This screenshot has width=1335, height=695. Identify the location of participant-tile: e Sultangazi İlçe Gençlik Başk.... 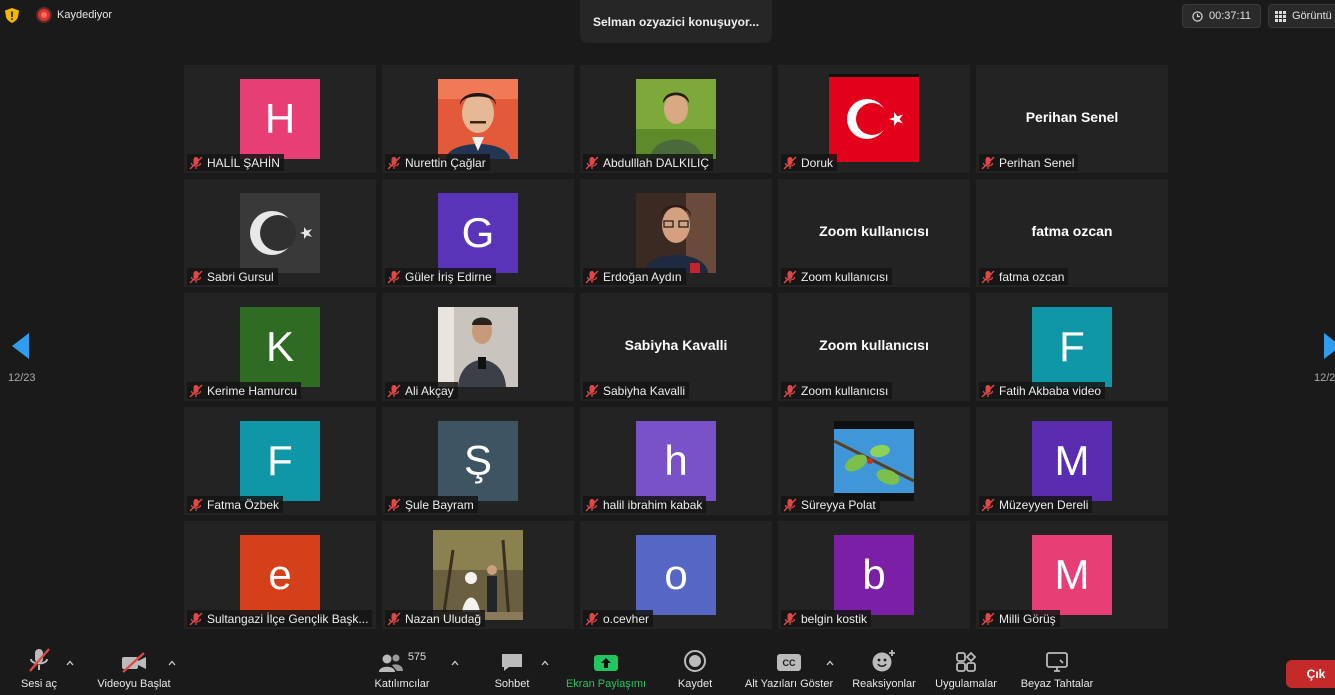
(280, 575).